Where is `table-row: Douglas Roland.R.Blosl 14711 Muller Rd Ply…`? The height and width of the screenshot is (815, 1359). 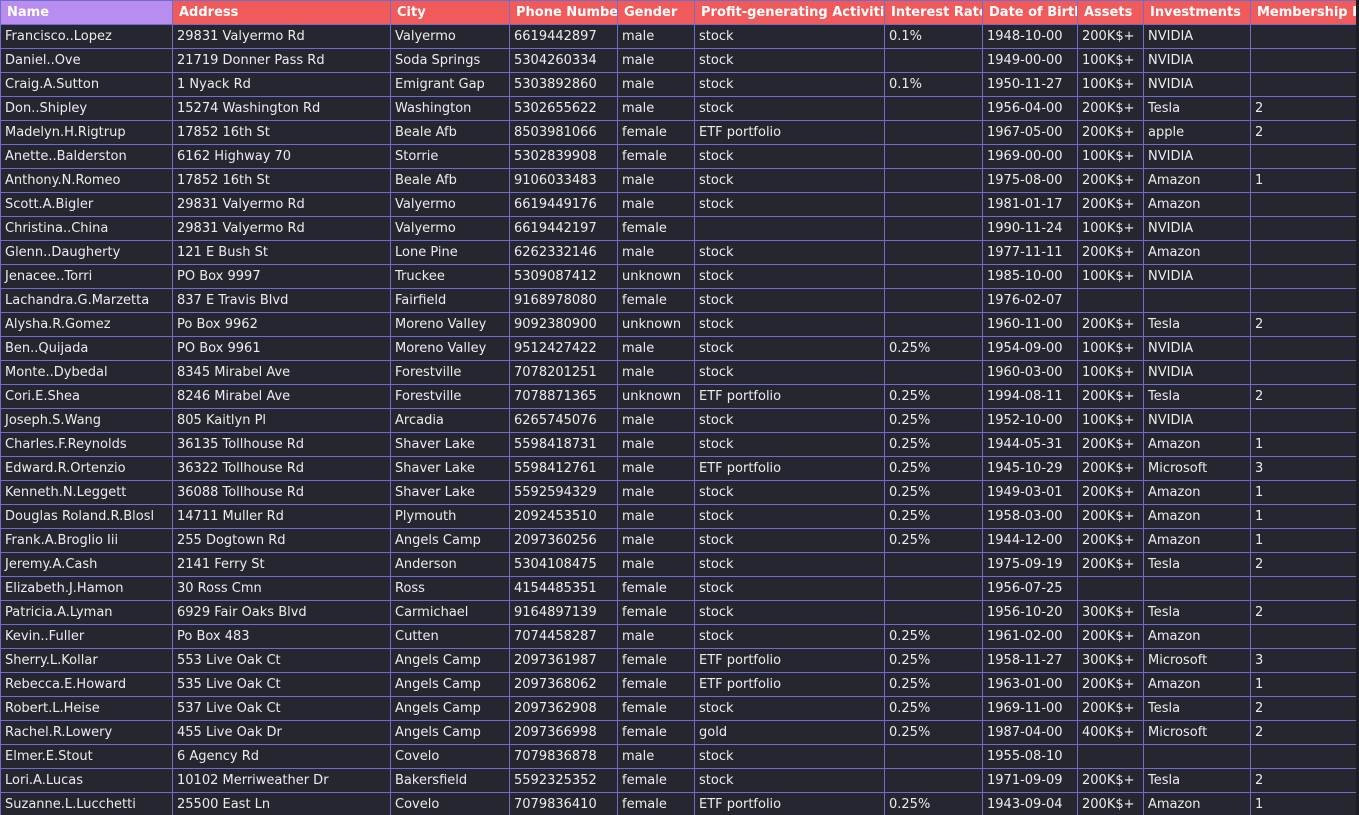
table-row: Douglas Roland.R.Blosl 14711 Muller Rd Ply… is located at coordinates (679, 516).